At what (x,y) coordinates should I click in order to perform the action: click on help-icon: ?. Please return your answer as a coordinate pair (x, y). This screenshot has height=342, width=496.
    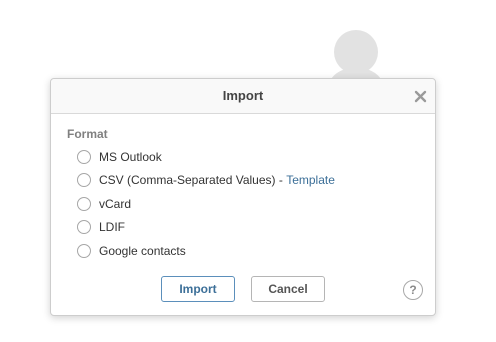
    Looking at the image, I should click on (413, 290).